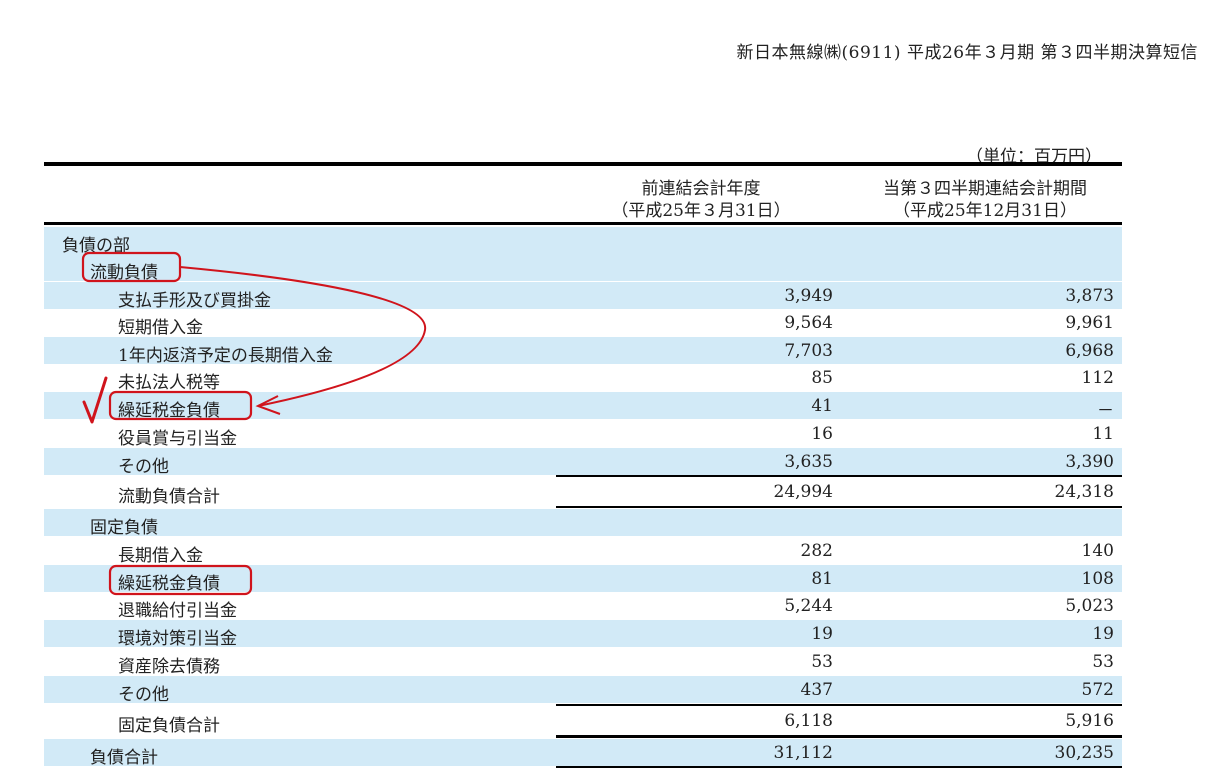  I want to click on value-curr: 572, so click(1097, 690).